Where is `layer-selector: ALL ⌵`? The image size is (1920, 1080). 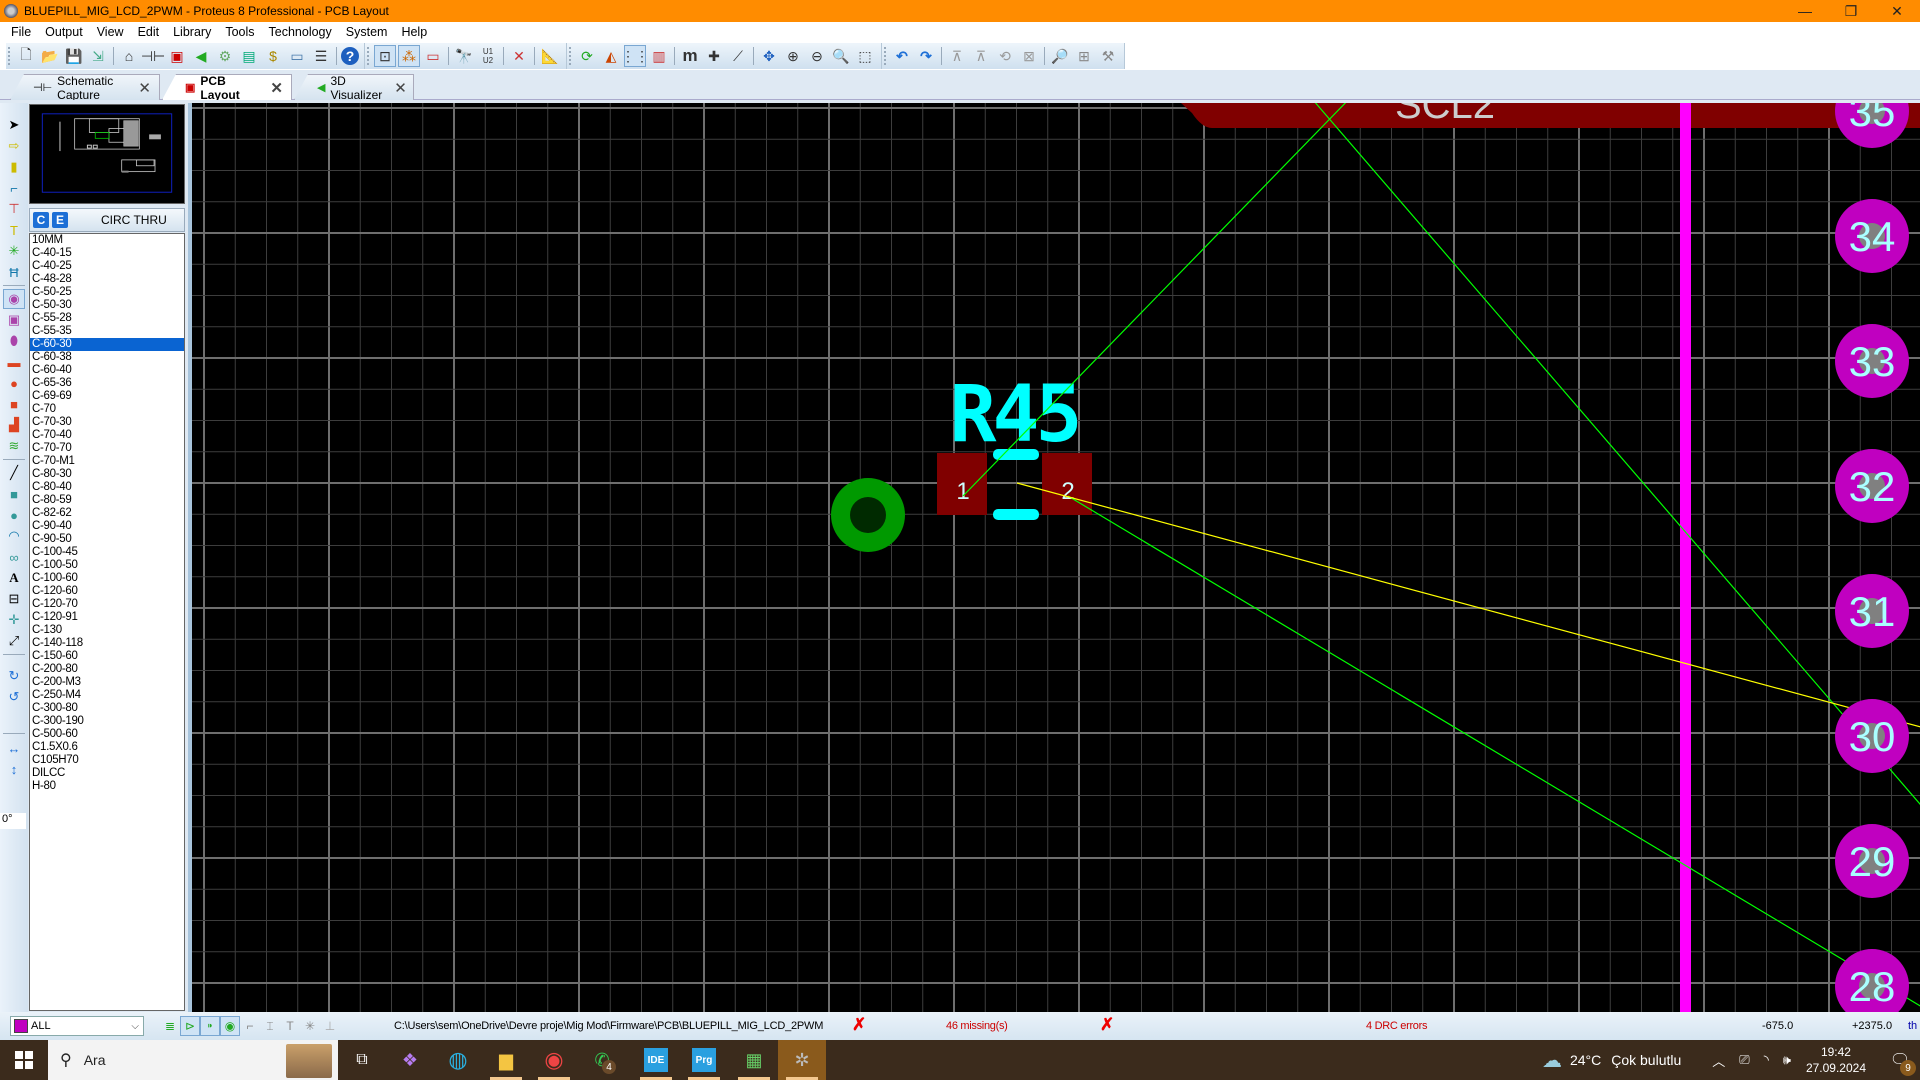 layer-selector: ALL ⌵ is located at coordinates (77, 1026).